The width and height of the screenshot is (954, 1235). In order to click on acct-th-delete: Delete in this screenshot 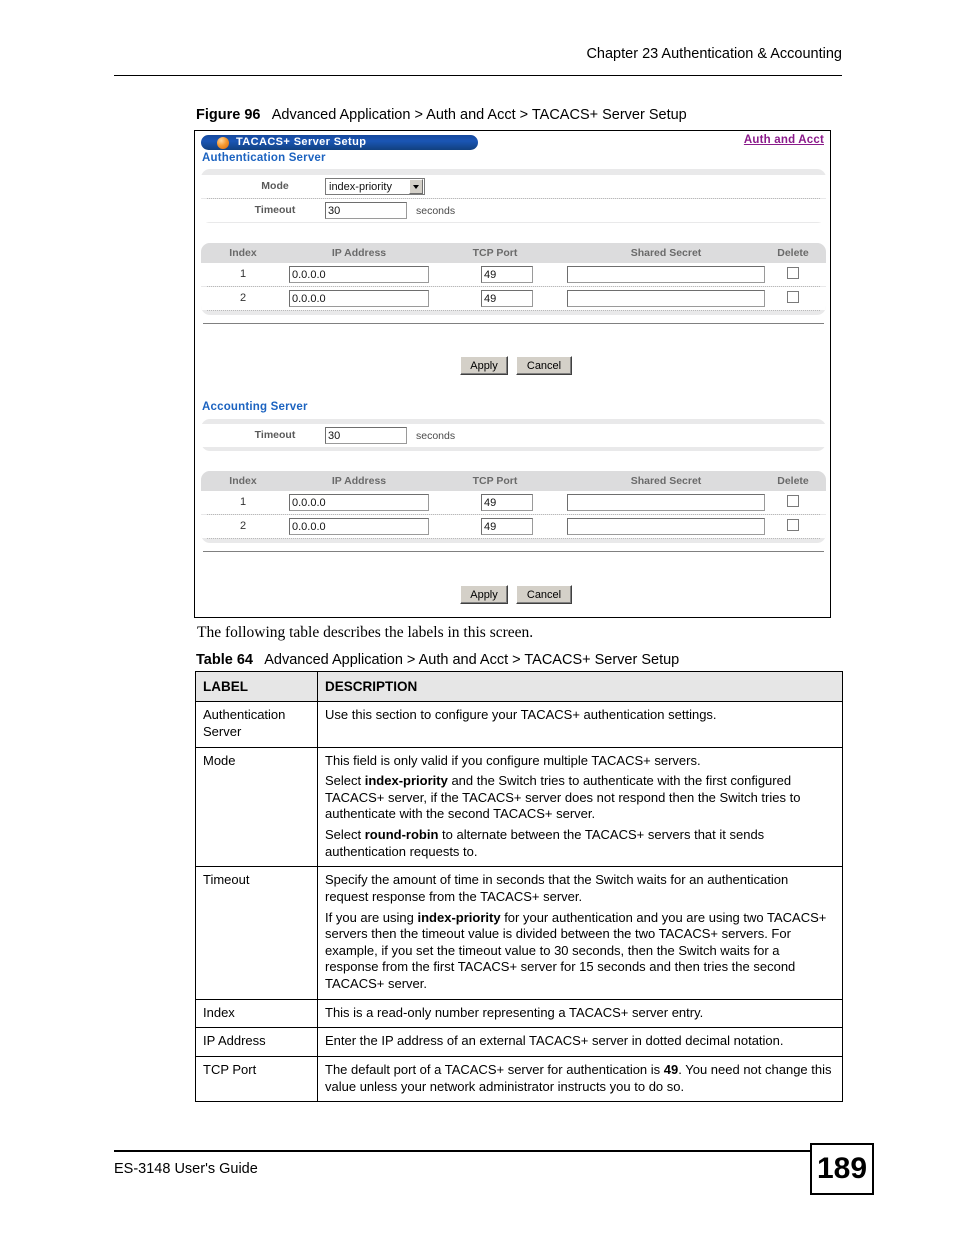, I will do `click(793, 481)`.